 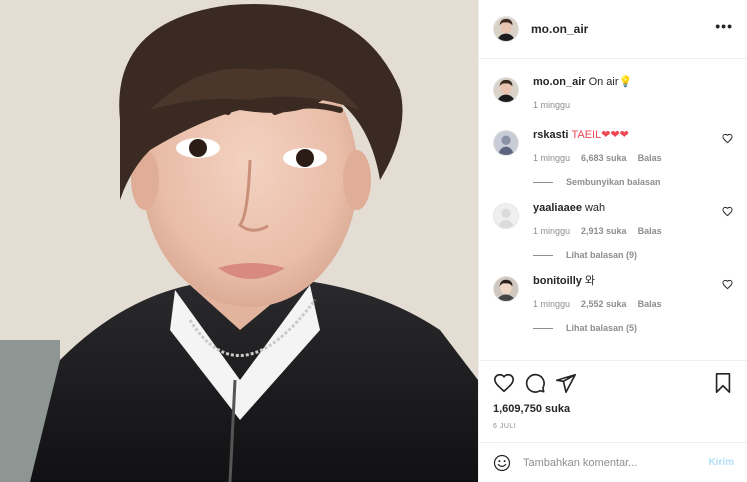 I want to click on toggle-replies-label: Sembunyikan balasan, so click(x=613, y=182).